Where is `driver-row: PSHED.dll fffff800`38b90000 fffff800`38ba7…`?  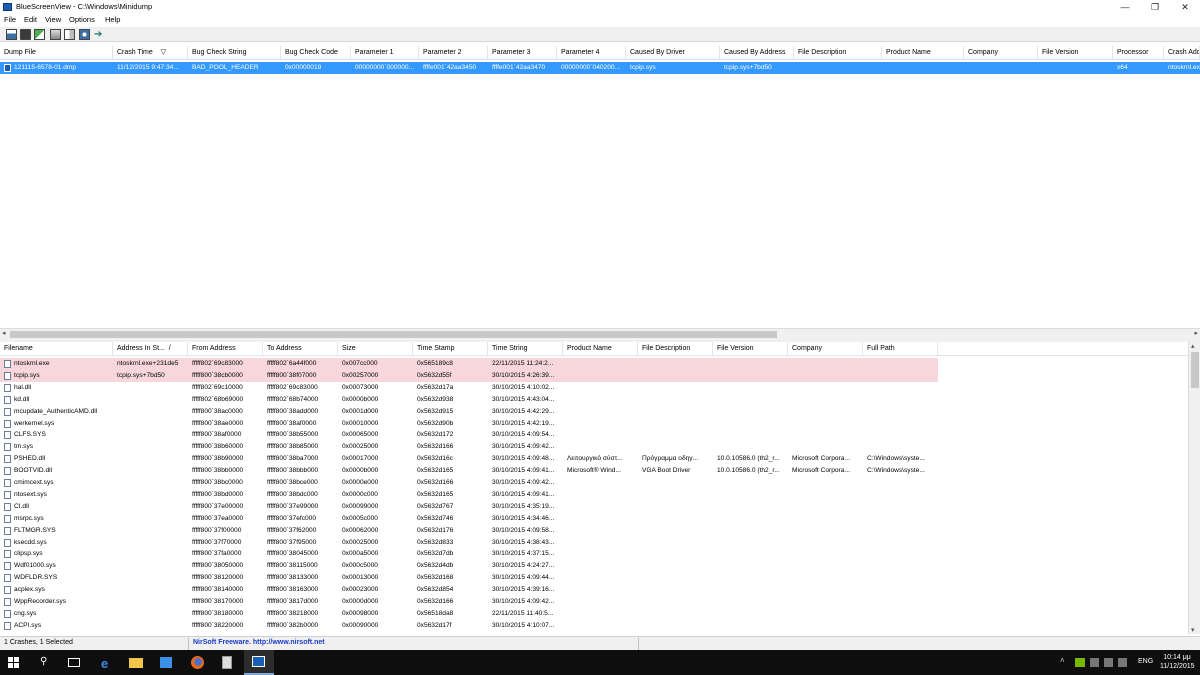
driver-row: PSHED.dll fffff800`38b90000 fffff800`38ba7… is located at coordinates (594, 459).